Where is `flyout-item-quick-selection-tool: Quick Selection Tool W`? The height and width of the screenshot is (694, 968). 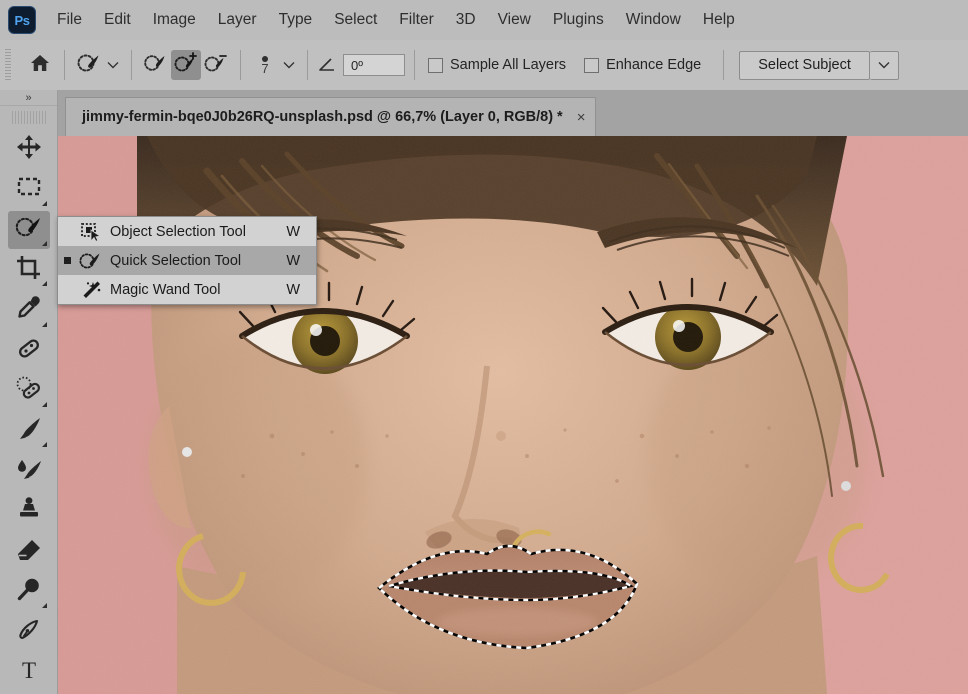
flyout-item-quick-selection-tool: Quick Selection Tool W is located at coordinates (187, 260).